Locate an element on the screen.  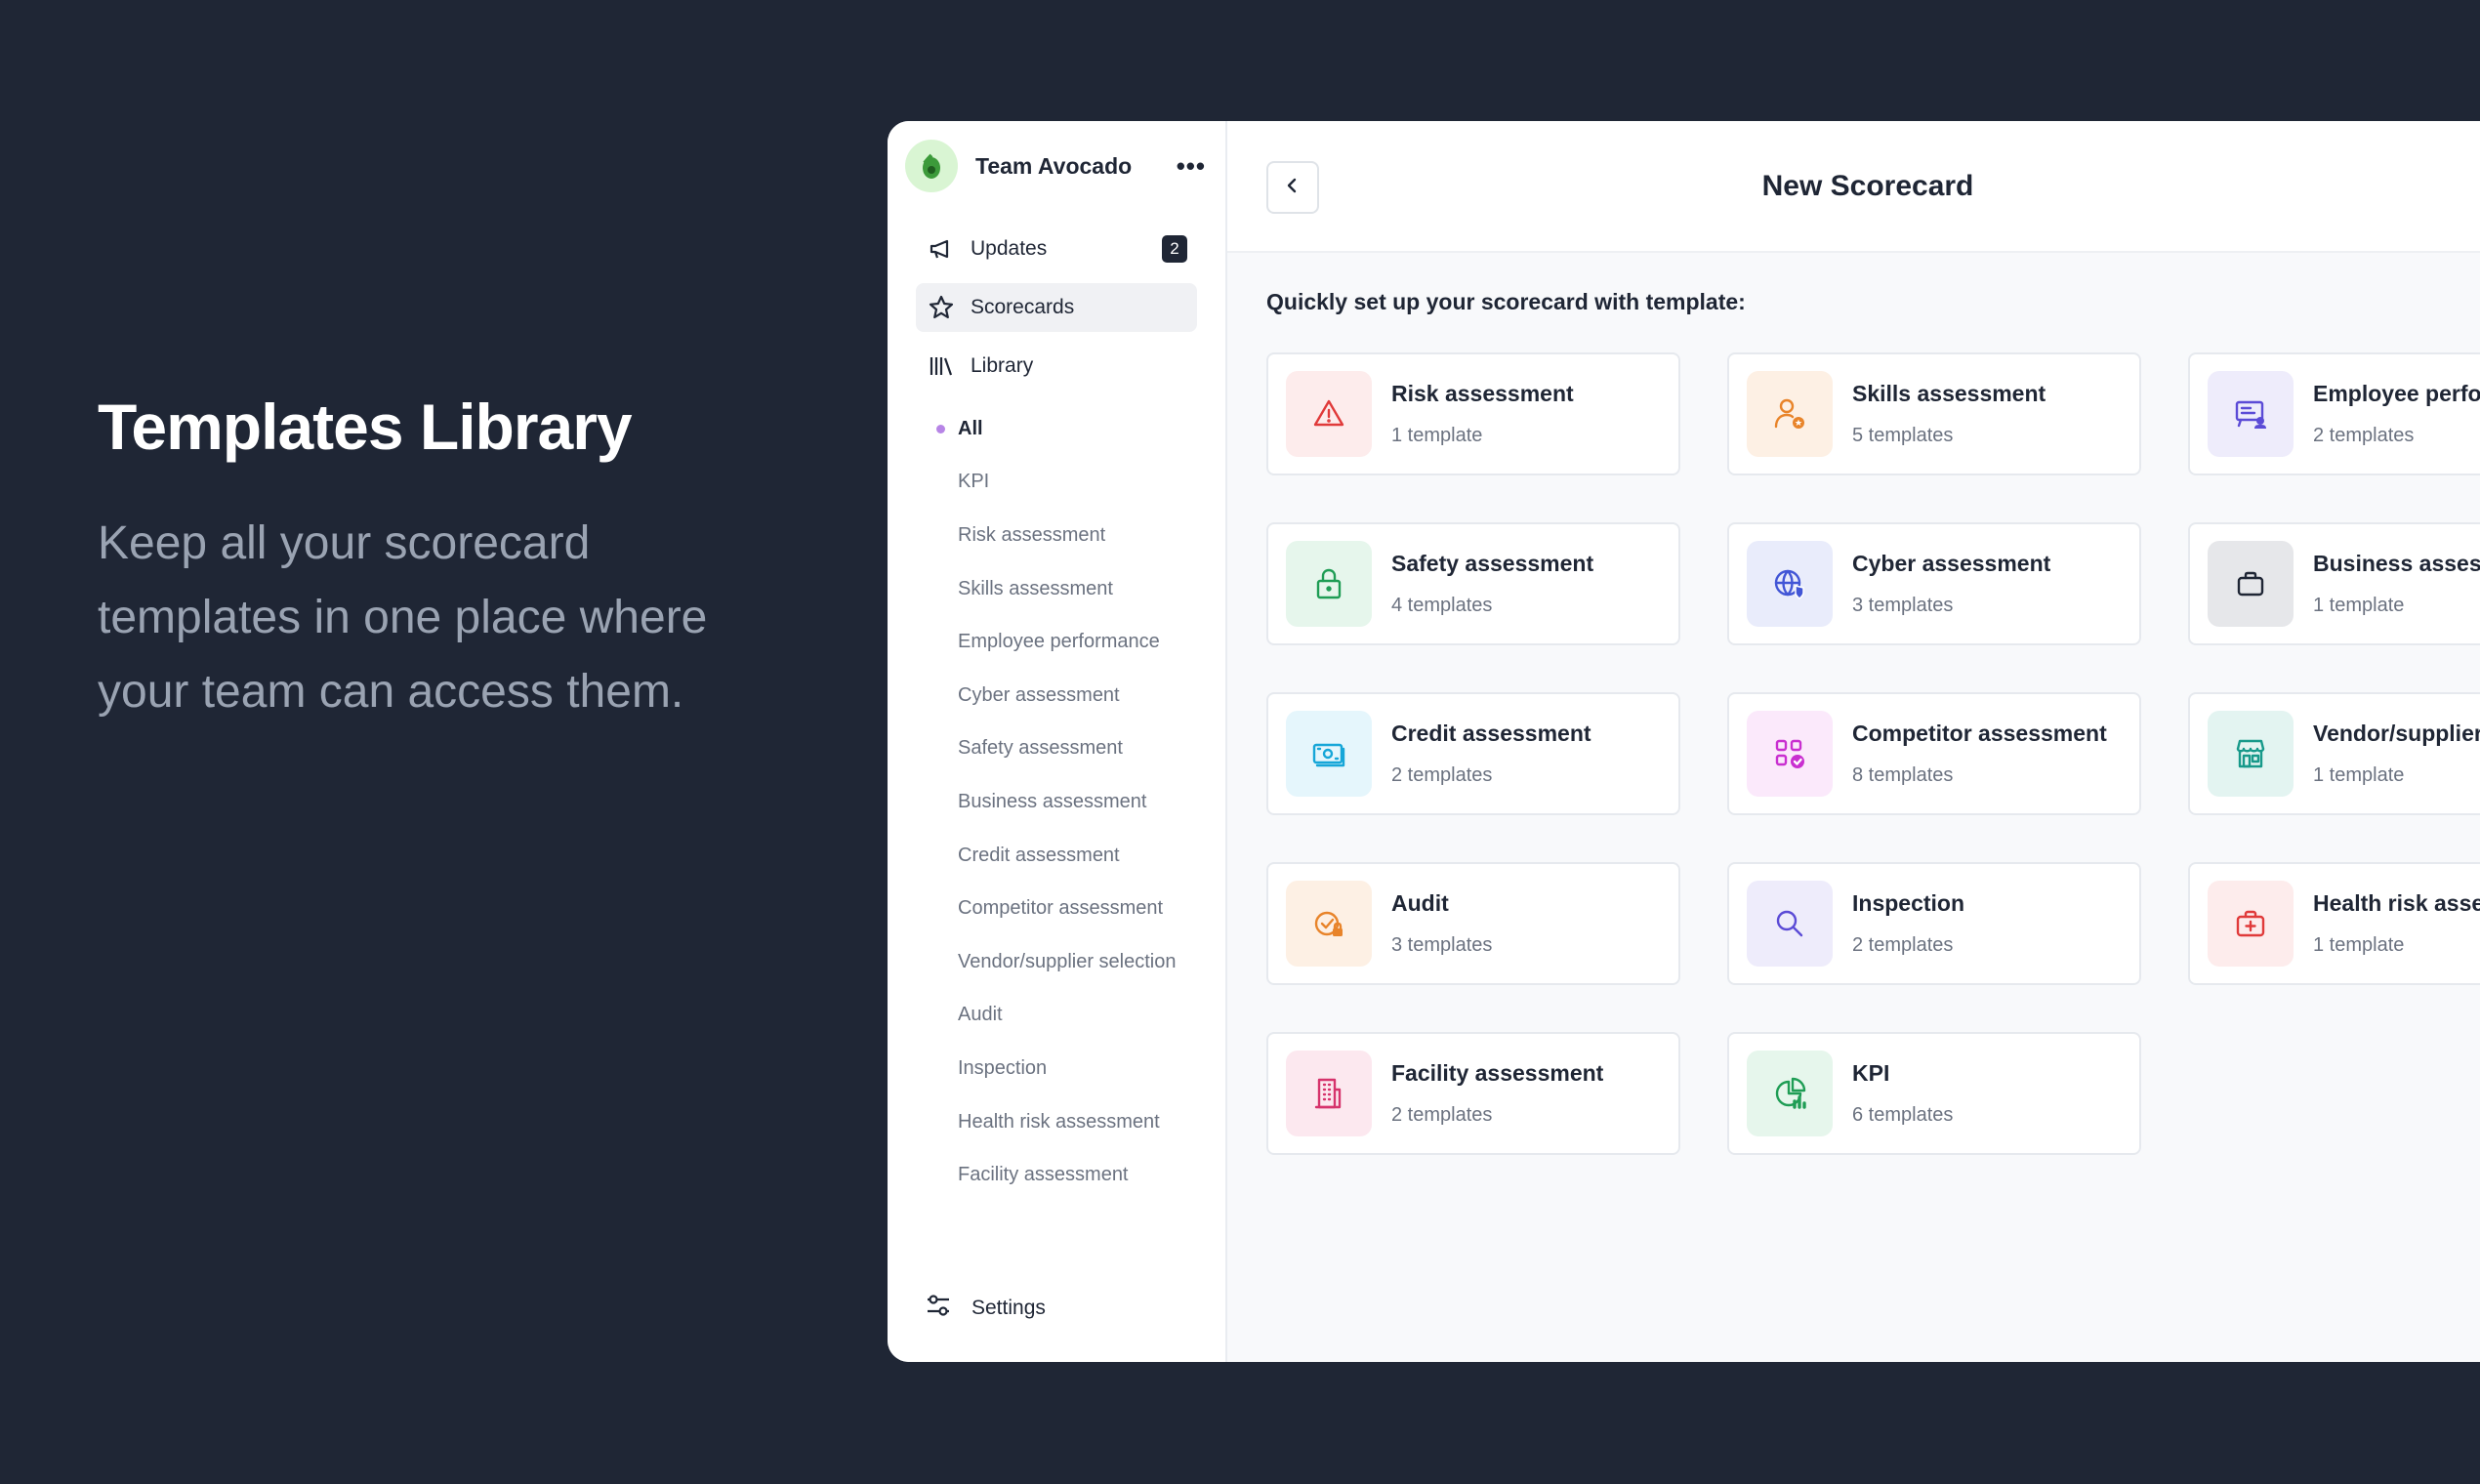
card-text: Employee performance 2 templates is located at coordinates (2397, 414).